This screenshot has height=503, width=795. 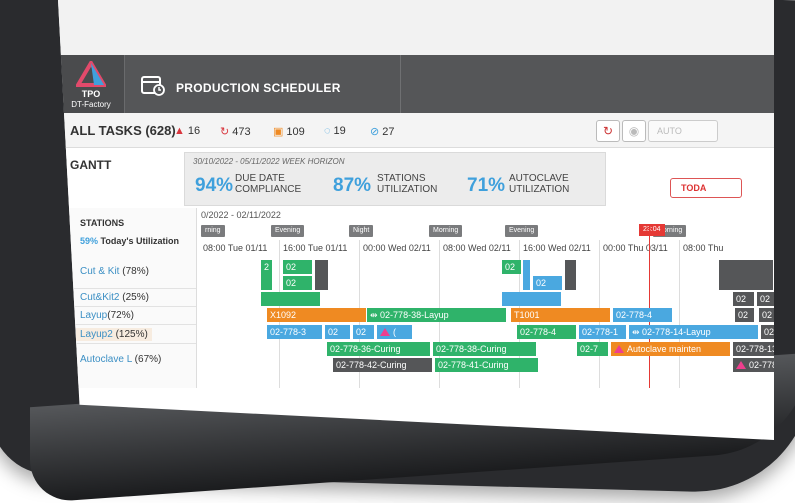 I want to click on task-bar: 02-7, so click(x=593, y=349).